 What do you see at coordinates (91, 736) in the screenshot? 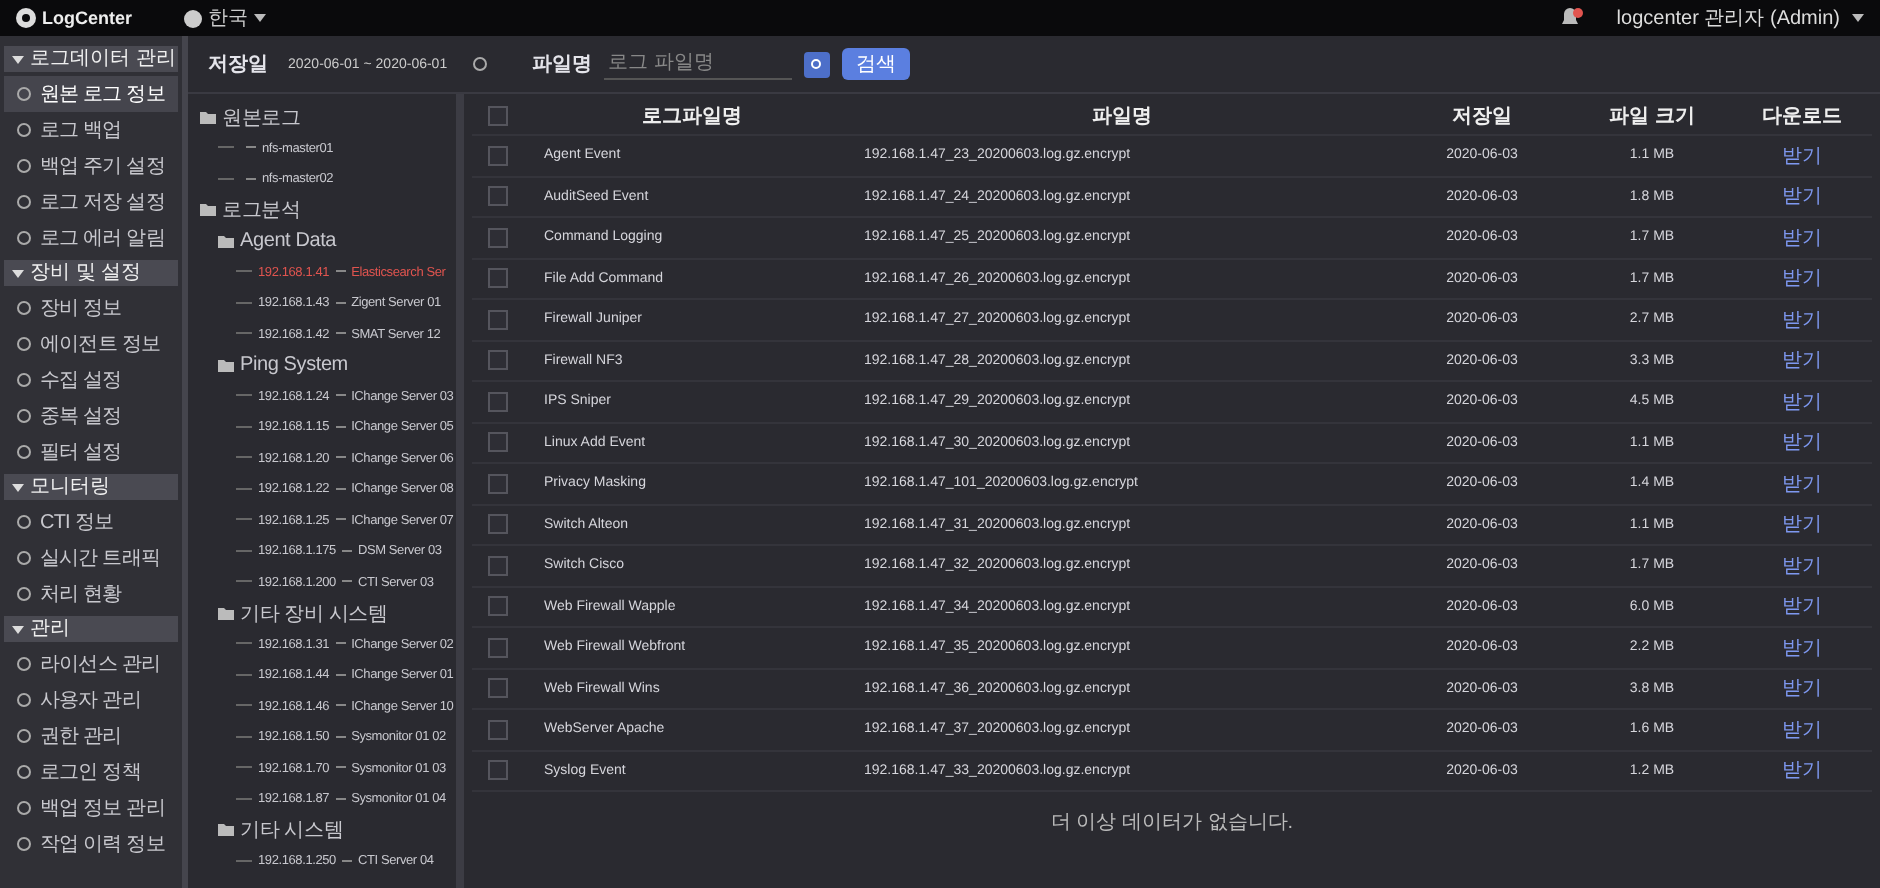
I see `sidebar-item: 권한 관리` at bounding box center [91, 736].